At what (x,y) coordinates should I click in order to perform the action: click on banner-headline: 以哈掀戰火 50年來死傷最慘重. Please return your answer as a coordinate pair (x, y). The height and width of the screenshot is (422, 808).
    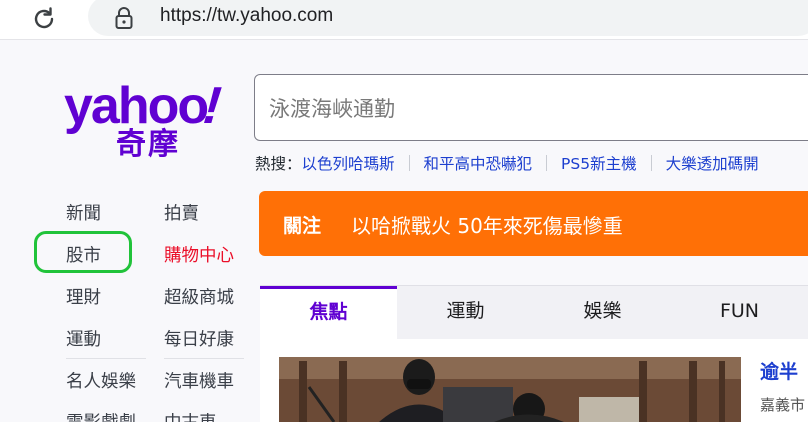
    Looking at the image, I should click on (487, 224).